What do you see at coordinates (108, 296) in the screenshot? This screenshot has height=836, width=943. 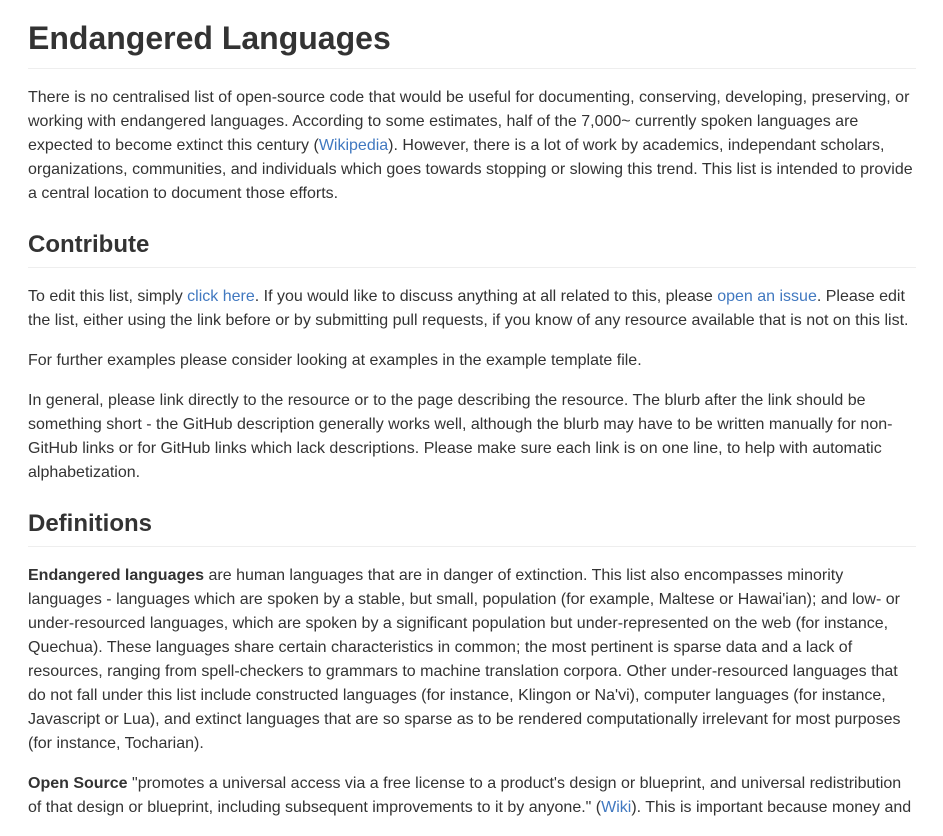 I see `contribute-text-1: To edit this list, simply` at bounding box center [108, 296].